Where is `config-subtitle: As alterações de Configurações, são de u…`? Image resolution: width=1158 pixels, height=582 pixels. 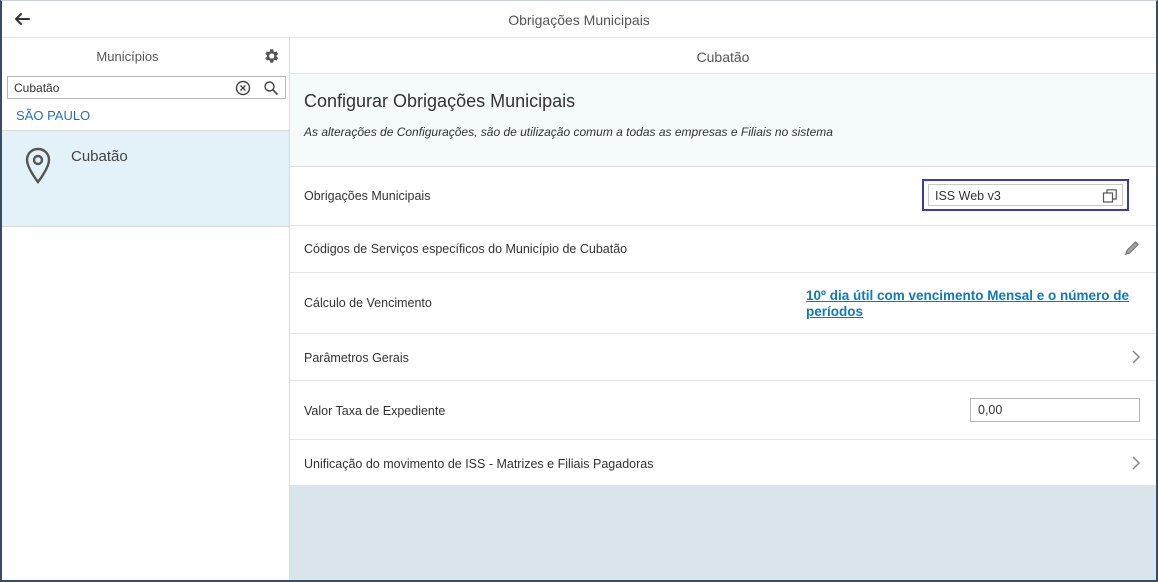 config-subtitle: As alterações de Configurações, são de u… is located at coordinates (568, 132).